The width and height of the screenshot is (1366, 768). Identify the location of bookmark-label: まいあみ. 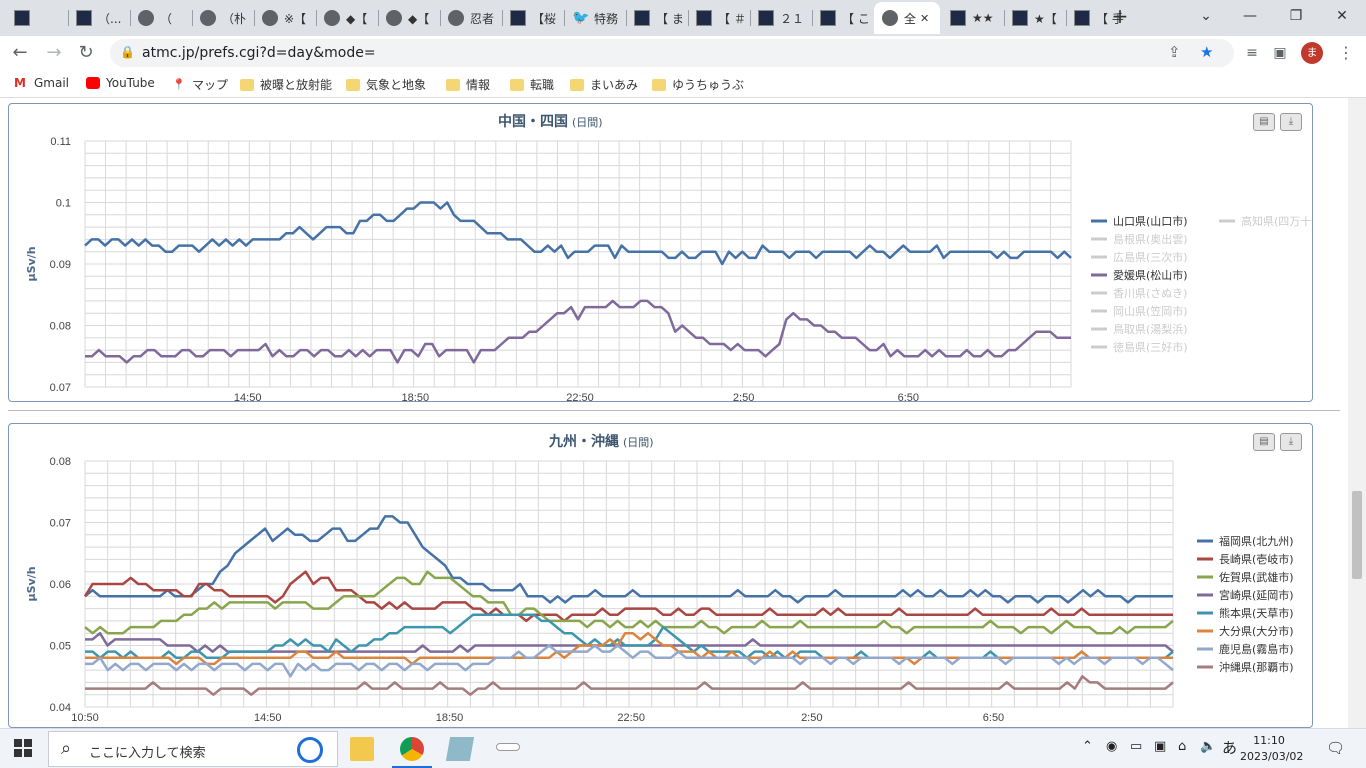
(614, 85).